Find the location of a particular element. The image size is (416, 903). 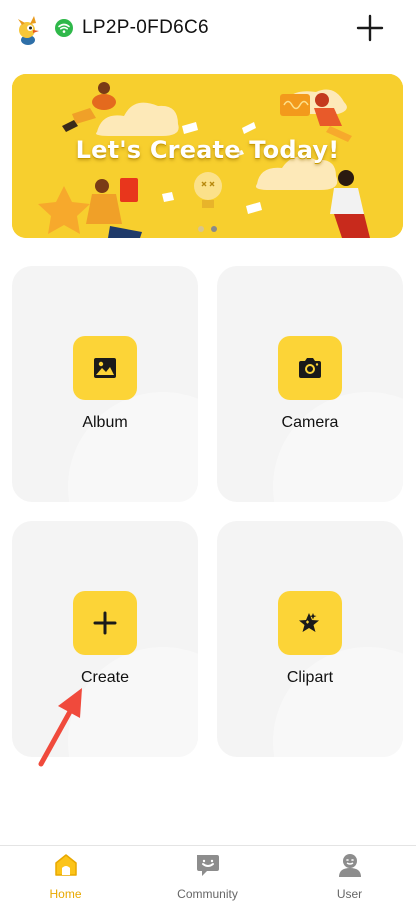

camera-icon-box is located at coordinates (310, 368).